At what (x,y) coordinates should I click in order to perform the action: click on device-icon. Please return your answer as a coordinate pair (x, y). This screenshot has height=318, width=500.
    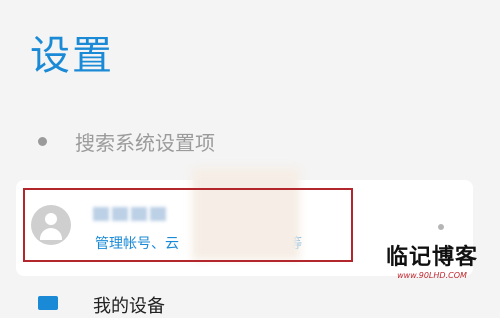
    Looking at the image, I should click on (48, 303).